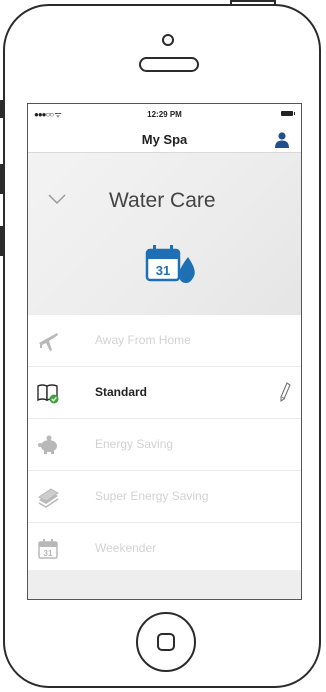 The image size is (326, 692). What do you see at coordinates (48, 498) in the screenshot?
I see `money-stack-icon` at bounding box center [48, 498].